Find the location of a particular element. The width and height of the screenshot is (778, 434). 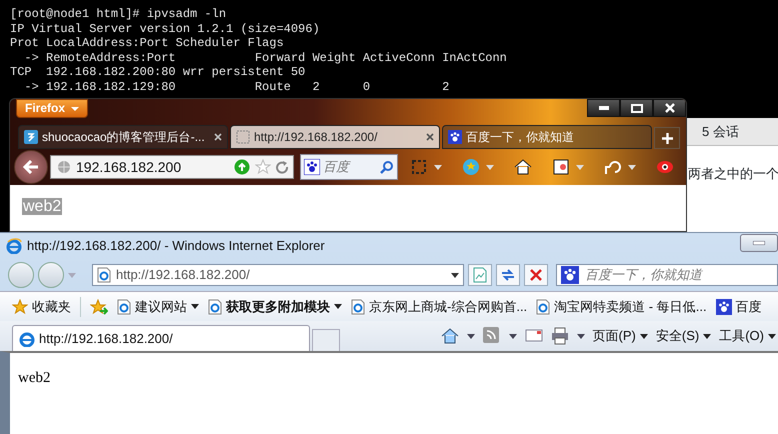

globe-icon is located at coordinates (64, 167).